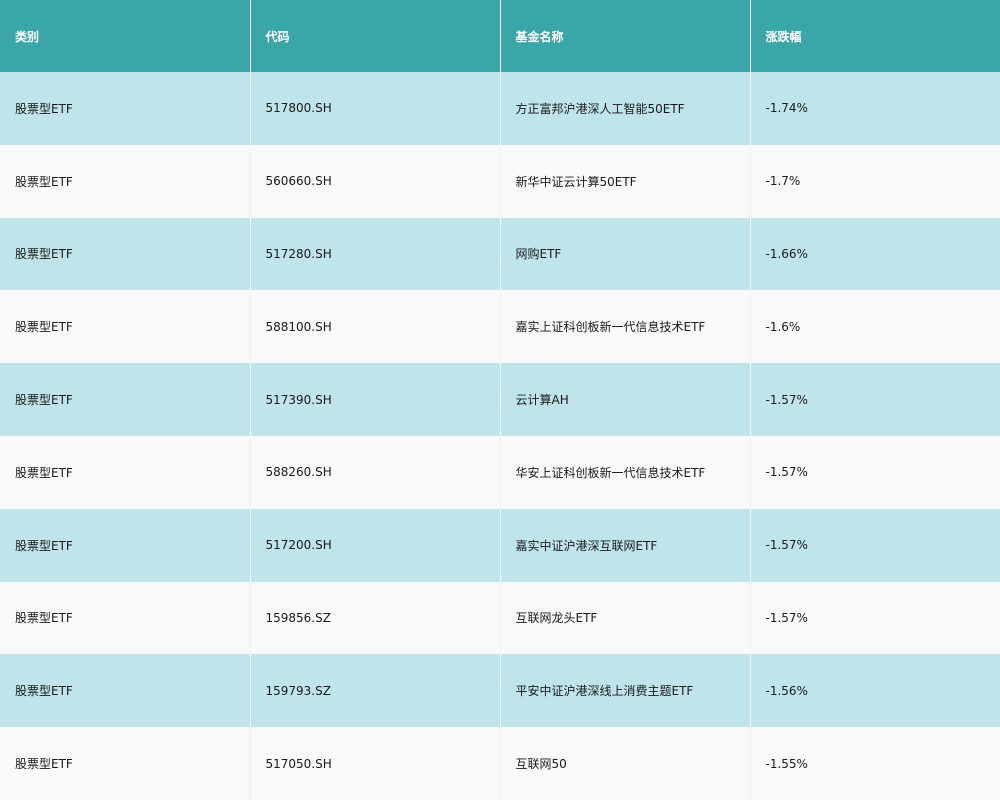 The width and height of the screenshot is (1000, 800). Describe the element at coordinates (624, 327) in the screenshot. I see `cell-fund-name: 嘉实上证科创板新一代信息技术ETF` at that location.